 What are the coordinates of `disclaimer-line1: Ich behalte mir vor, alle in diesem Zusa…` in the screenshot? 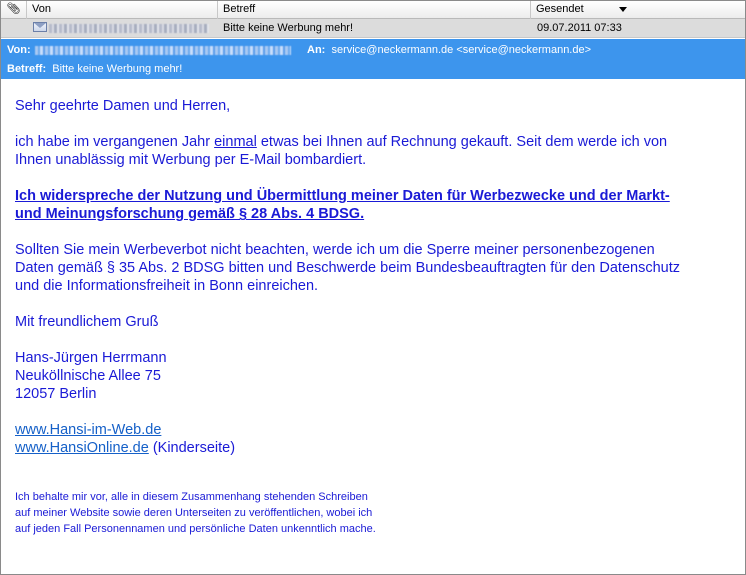 It's located at (191, 497).